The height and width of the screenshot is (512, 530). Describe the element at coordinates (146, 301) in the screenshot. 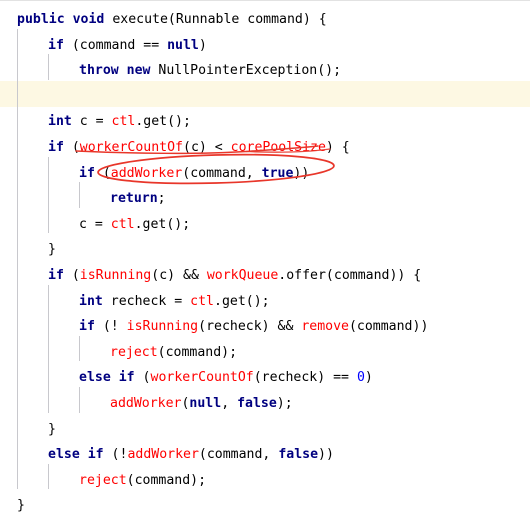

I see `code-token-plain: recheck =` at that location.